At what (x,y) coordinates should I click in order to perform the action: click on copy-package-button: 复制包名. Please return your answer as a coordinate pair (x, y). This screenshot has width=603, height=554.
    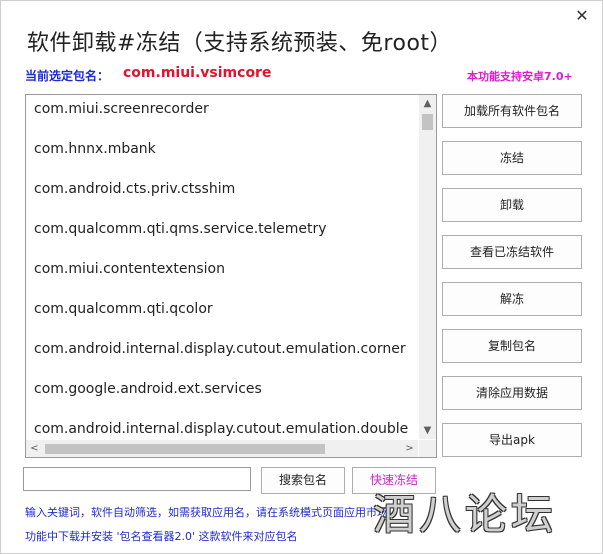
    Looking at the image, I should click on (512, 346).